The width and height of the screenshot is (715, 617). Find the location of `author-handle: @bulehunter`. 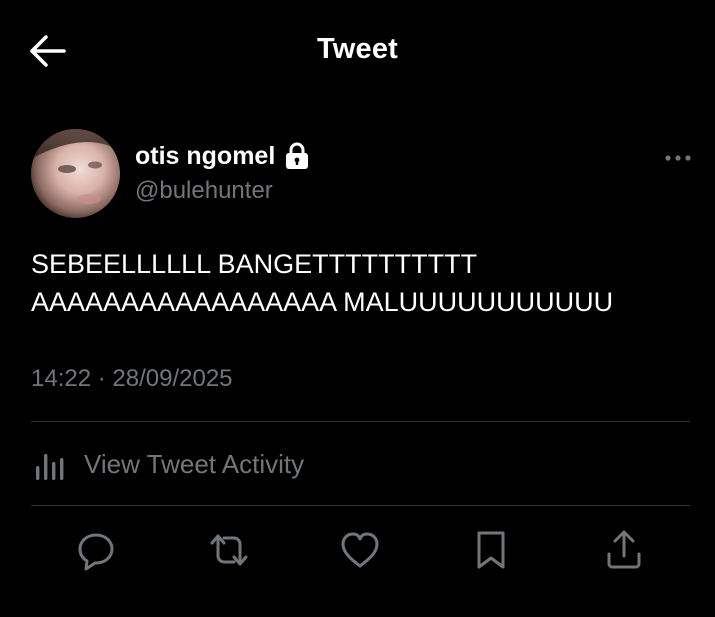

author-handle: @bulehunter is located at coordinates (204, 190).